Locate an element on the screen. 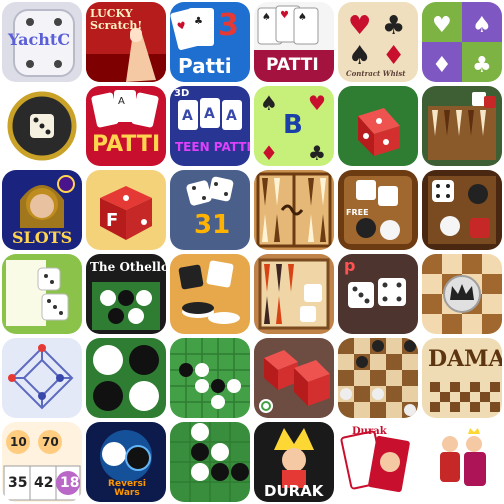 This screenshot has width=504, height=504. backgammon-p-app-icon: p is located at coordinates (378, 294).